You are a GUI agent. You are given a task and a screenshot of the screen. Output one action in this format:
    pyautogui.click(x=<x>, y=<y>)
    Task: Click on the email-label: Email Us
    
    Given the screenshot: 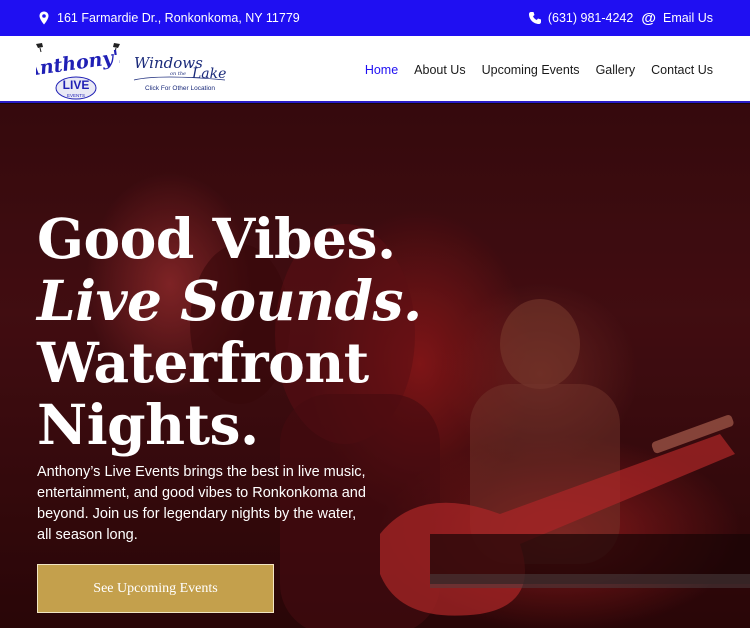 What is the action you would take?
    pyautogui.click(x=687, y=18)
    